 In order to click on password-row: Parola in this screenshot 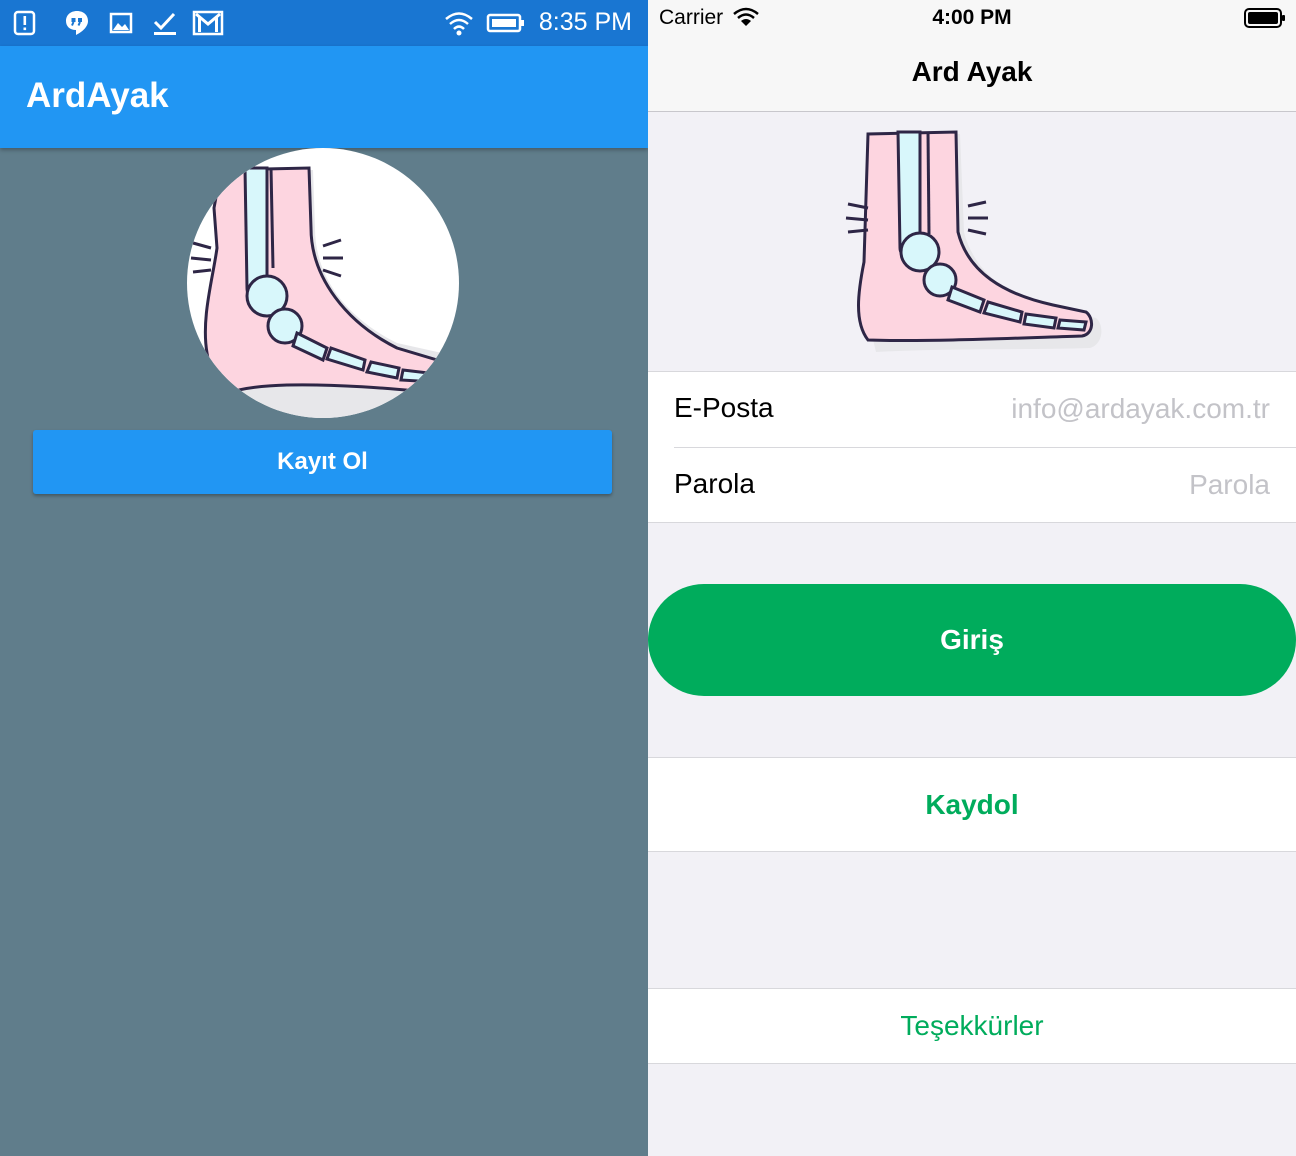, I will do `click(972, 485)`.